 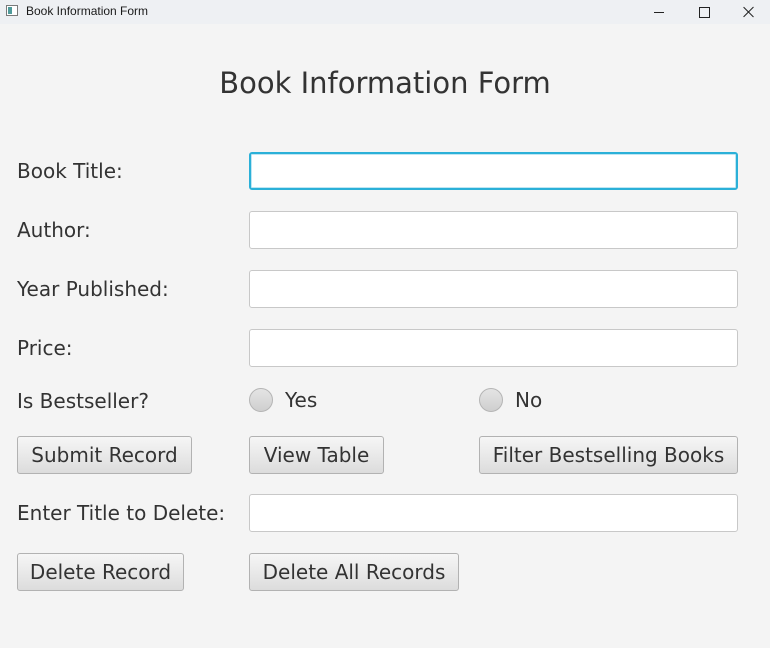 I want to click on price-label: Price:, so click(x=45, y=348).